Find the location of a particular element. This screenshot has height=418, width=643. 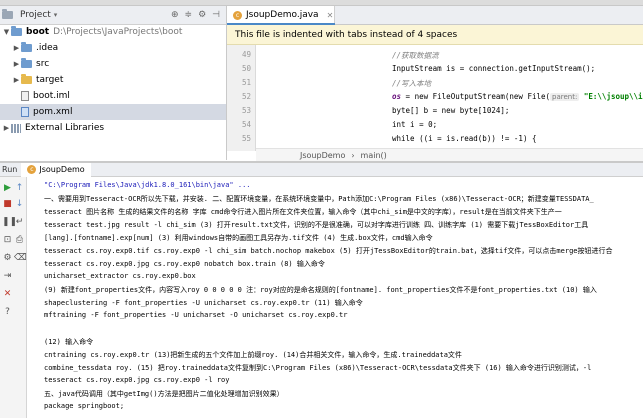

wrap-icon: ↵ is located at coordinates (19, 222).